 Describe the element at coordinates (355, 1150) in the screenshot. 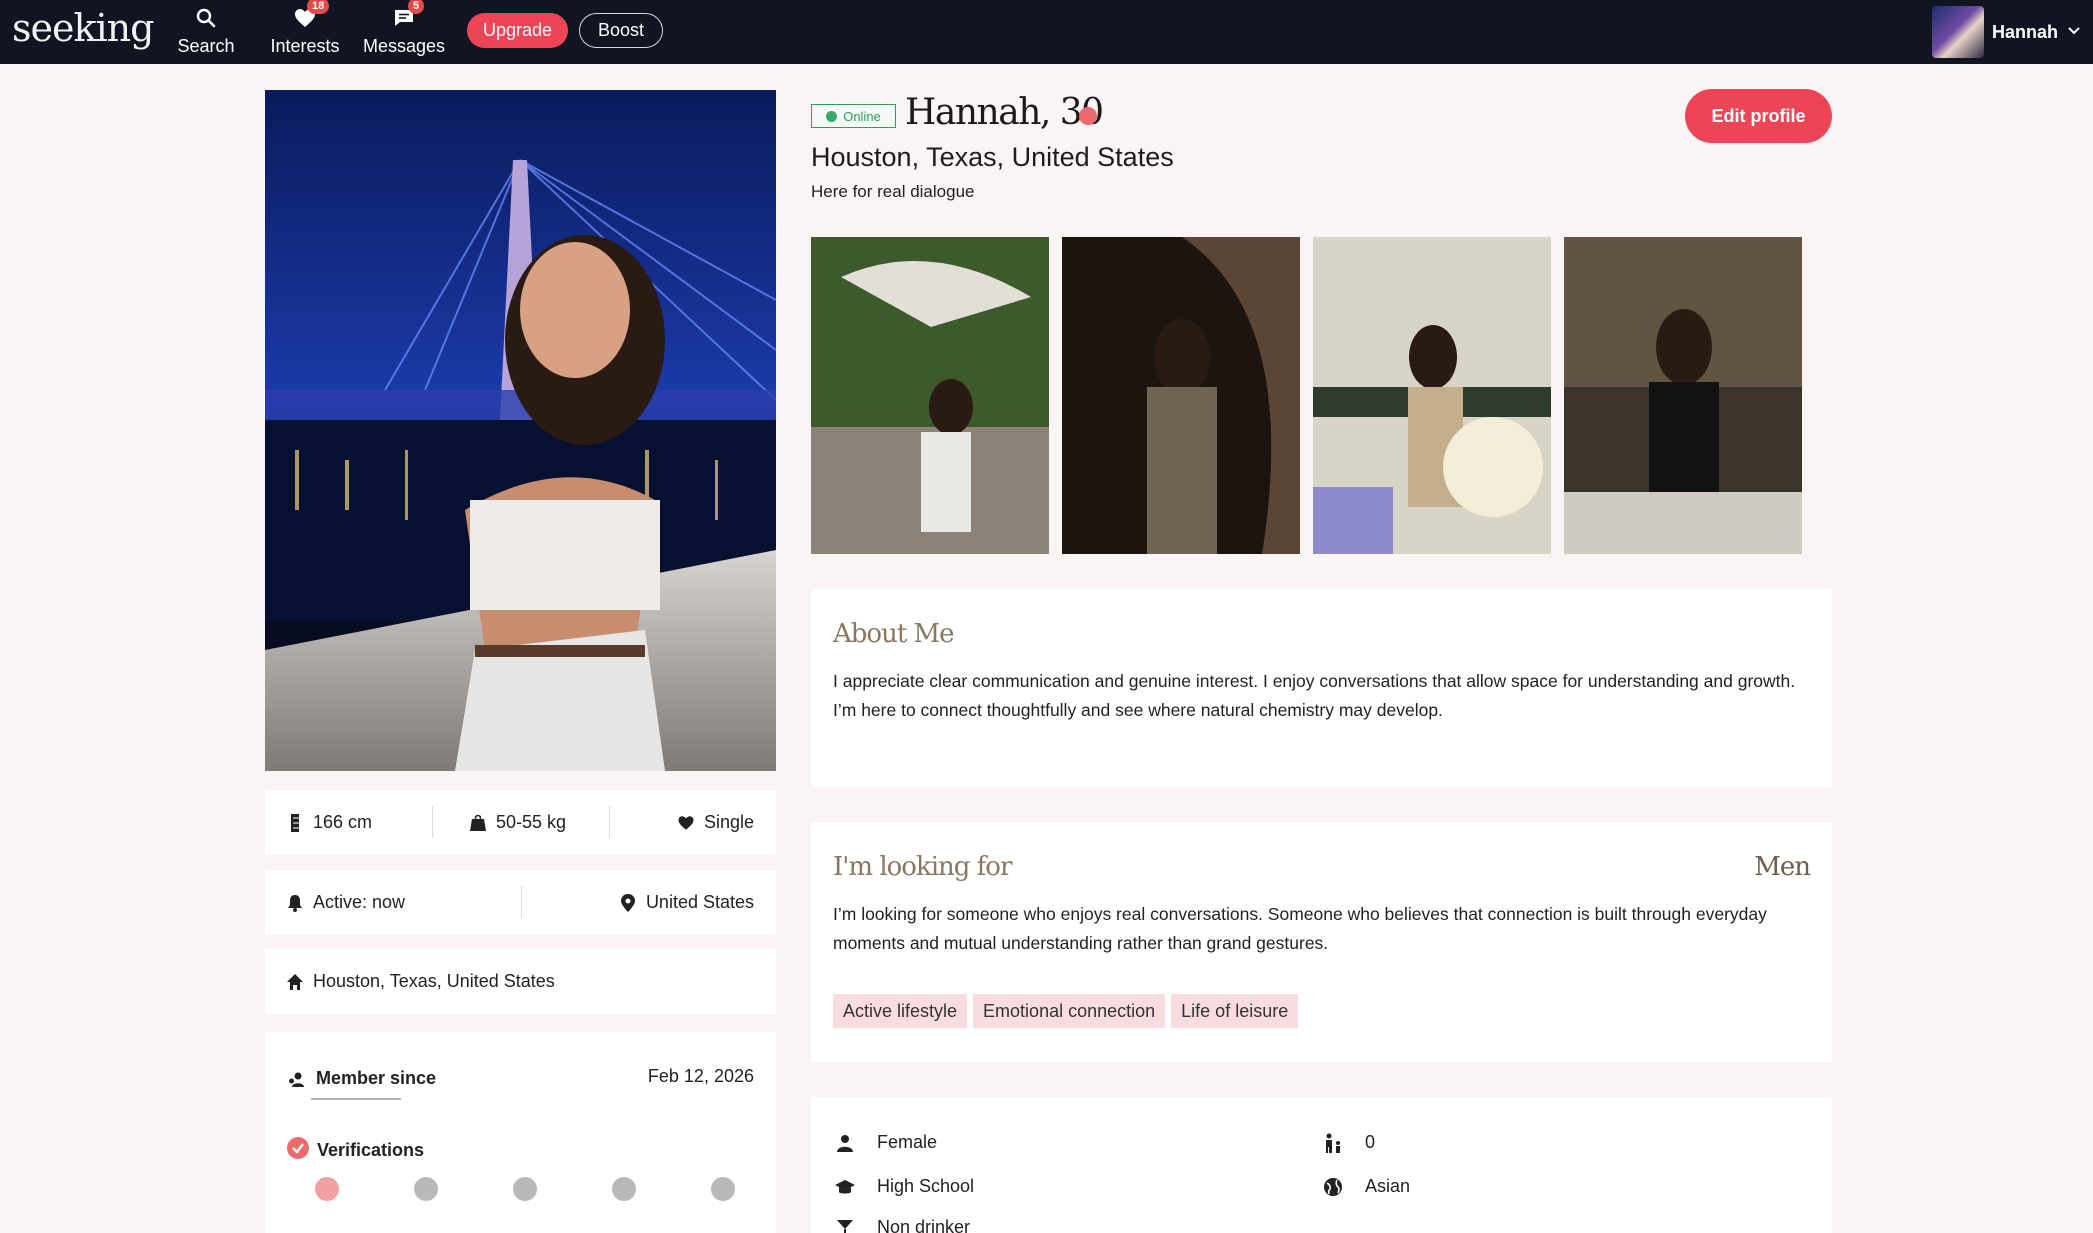

I see `verifications-label: Verifications` at that location.